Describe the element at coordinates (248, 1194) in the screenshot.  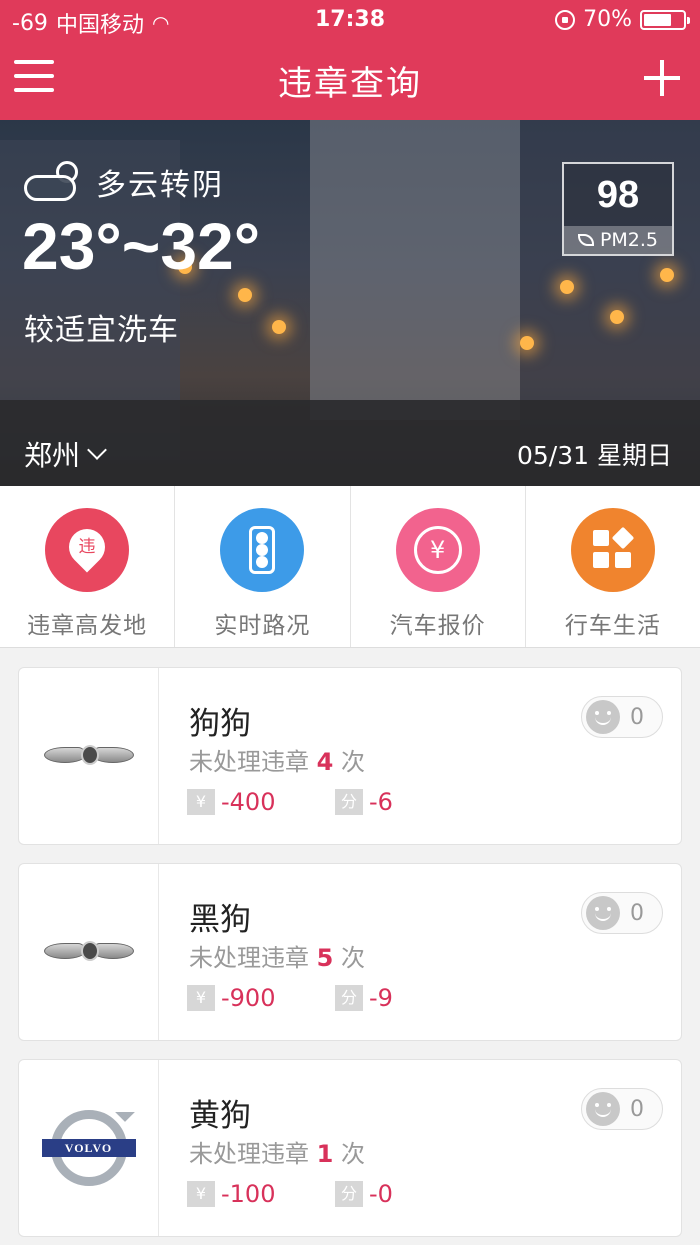
I see `fine-amount: -100` at that location.